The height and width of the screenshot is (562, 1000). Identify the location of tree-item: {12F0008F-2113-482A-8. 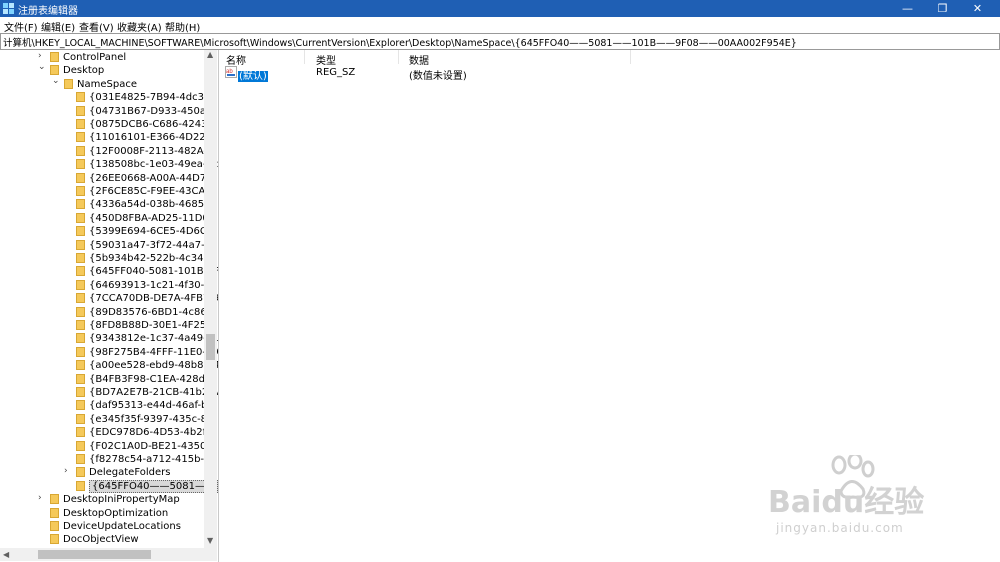
(106, 151).